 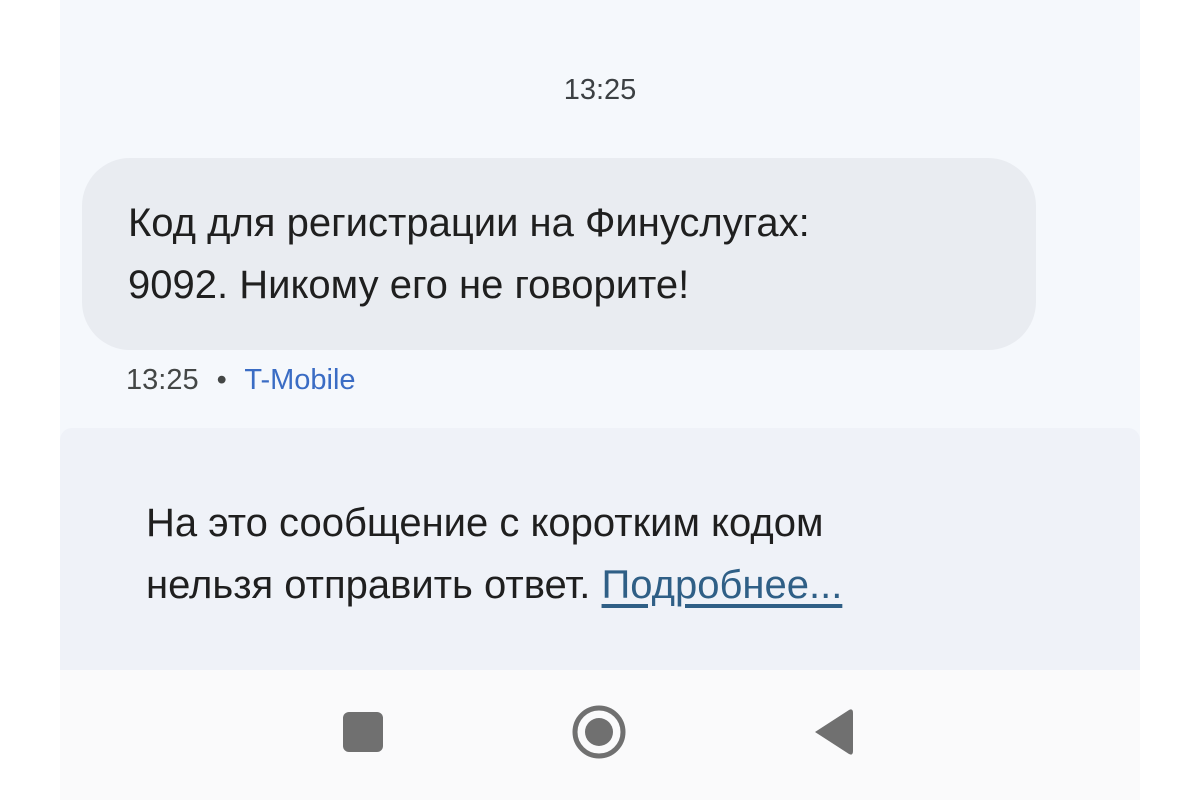 I want to click on triangle-back-icon, so click(x=834, y=732).